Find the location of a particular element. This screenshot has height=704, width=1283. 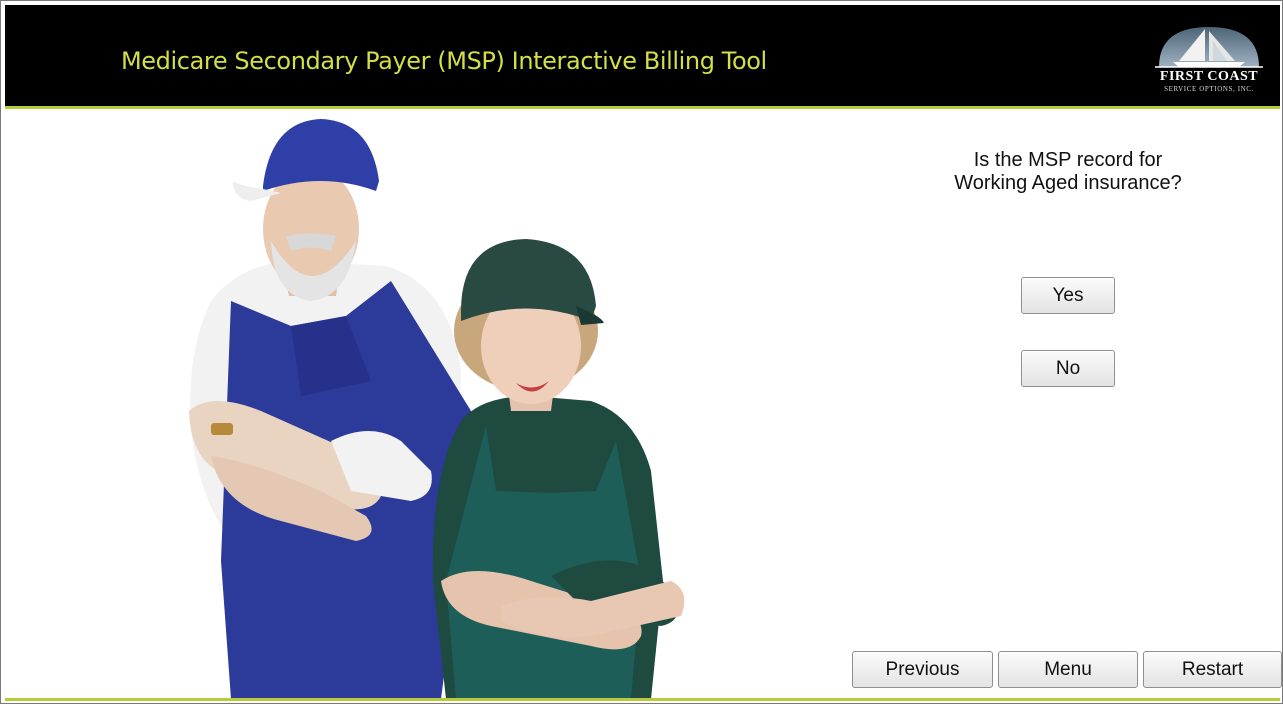

question-line-2: Working Aged insurance? is located at coordinates (1068, 183).